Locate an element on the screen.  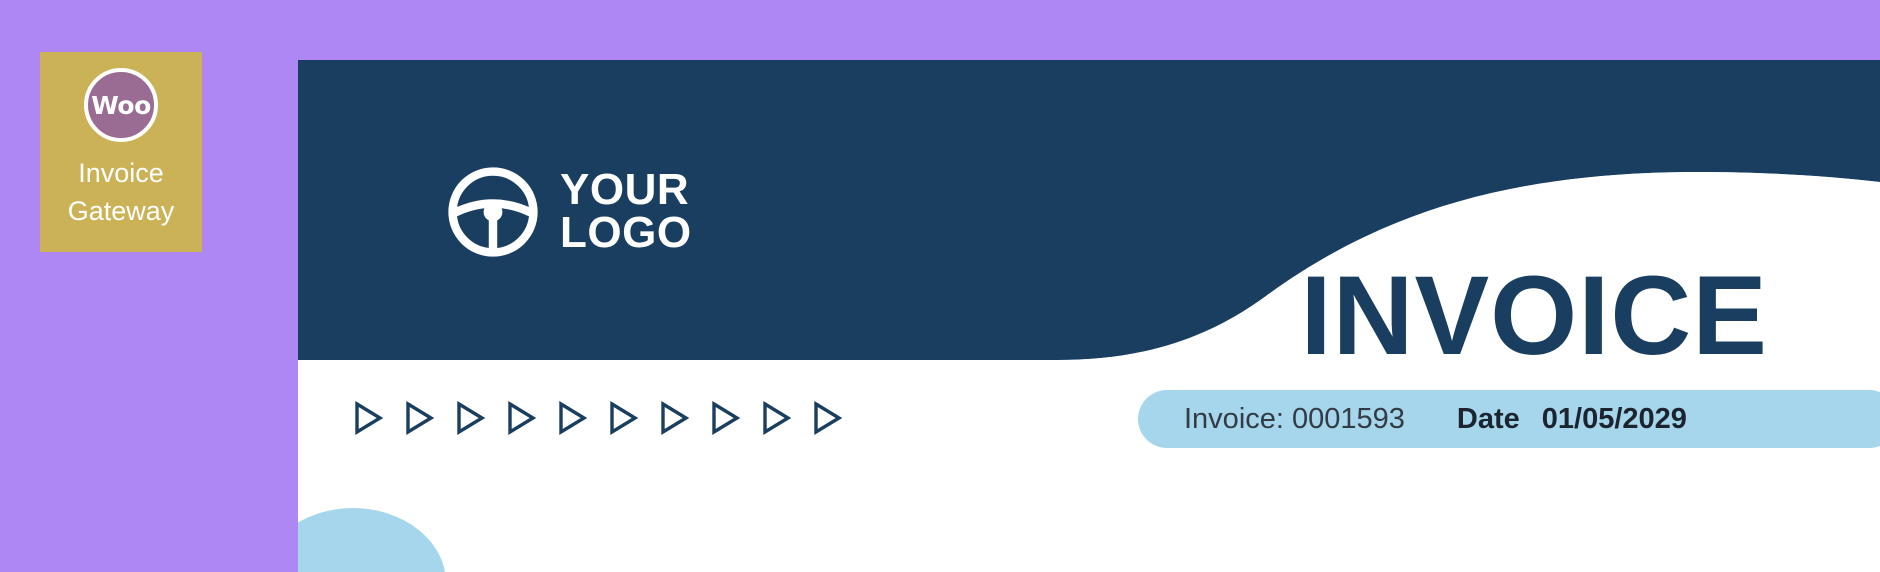
plugin-badge-title-line-2: Gateway is located at coordinates (121, 211).